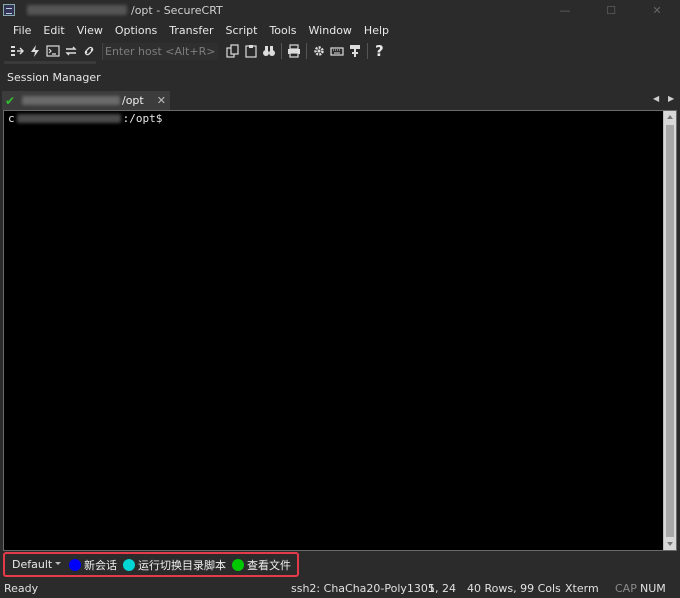 The width and height of the screenshot is (680, 598). Describe the element at coordinates (340, 10) in the screenshot. I see `title-bar: /opt - SecureCRT — ☐ ✕` at that location.